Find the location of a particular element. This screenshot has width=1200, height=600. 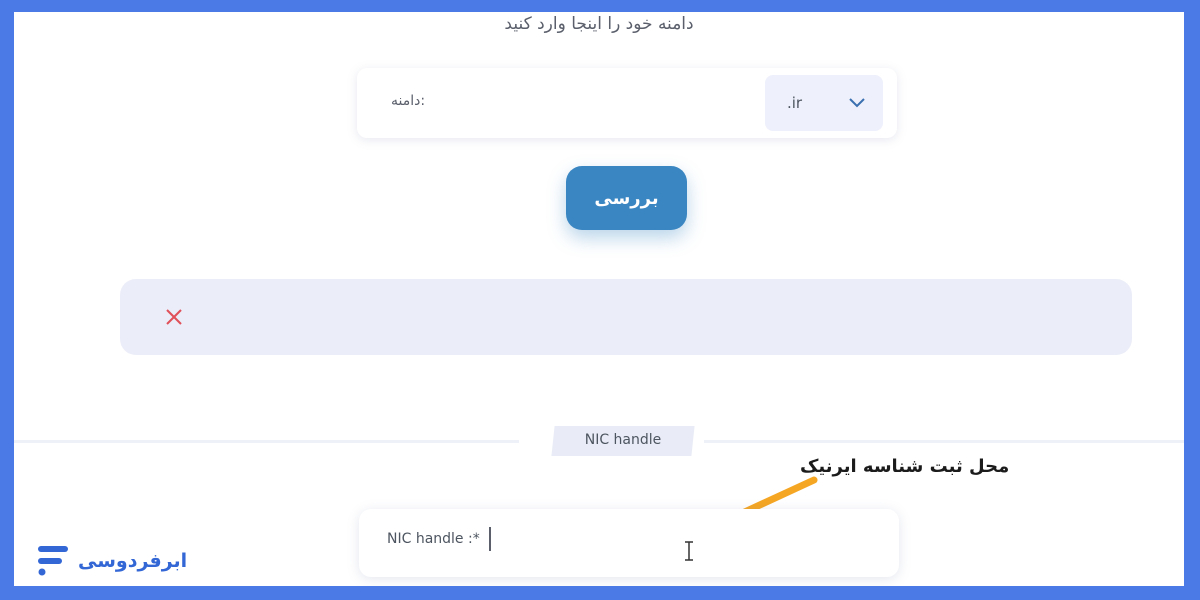

text-cursor is located at coordinates (490, 539).